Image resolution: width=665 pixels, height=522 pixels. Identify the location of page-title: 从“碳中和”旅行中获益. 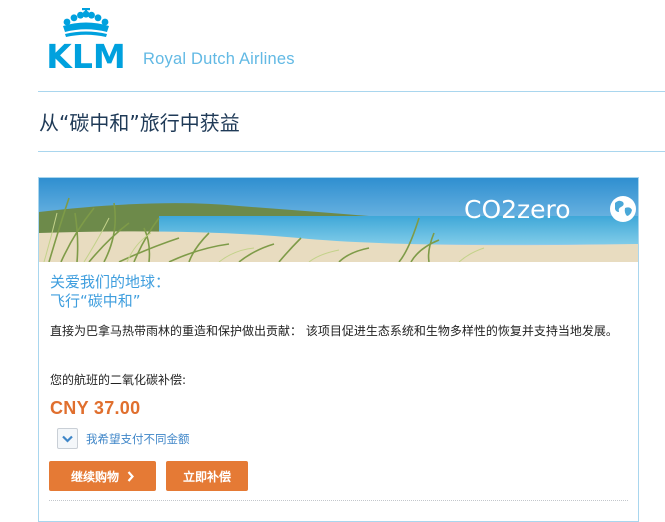
(139, 123).